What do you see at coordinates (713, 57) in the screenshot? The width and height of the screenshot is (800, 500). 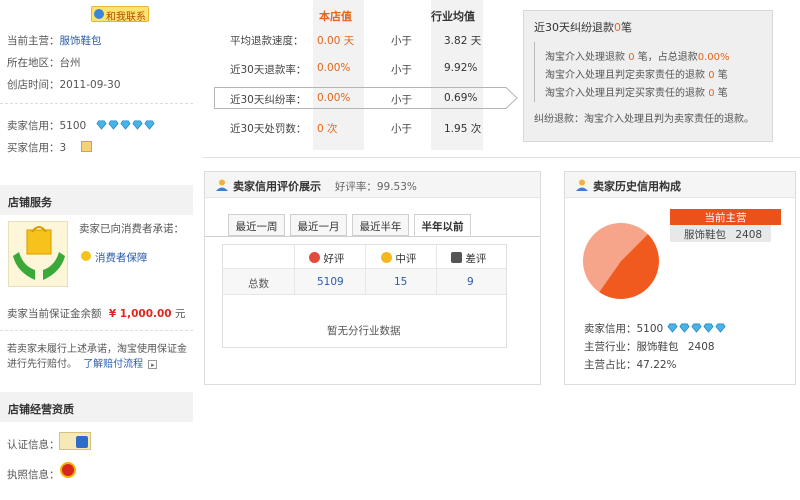 I see `dispute-line1-pct: 0.00%` at bounding box center [713, 57].